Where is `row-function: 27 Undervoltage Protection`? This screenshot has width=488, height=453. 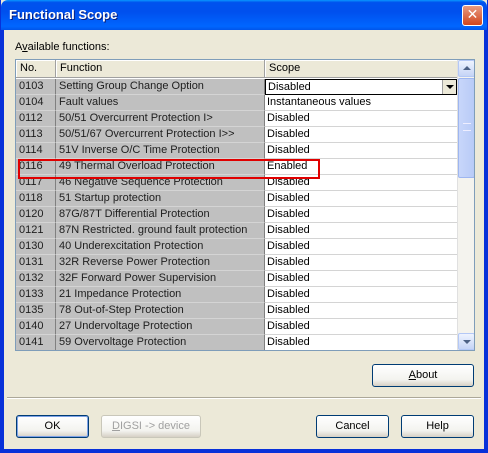
row-function: 27 Undervoltage Protection is located at coordinates (160, 327).